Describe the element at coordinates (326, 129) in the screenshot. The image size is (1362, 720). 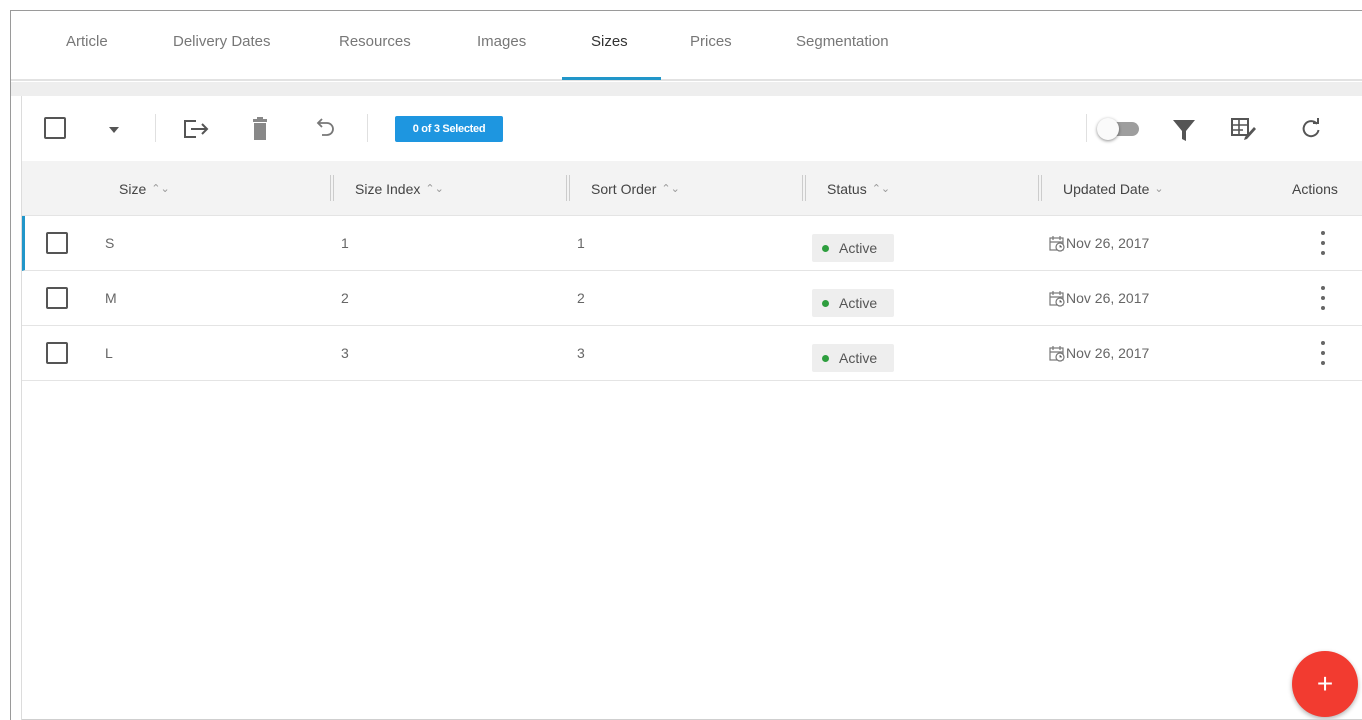
I see `undo-icon` at that location.